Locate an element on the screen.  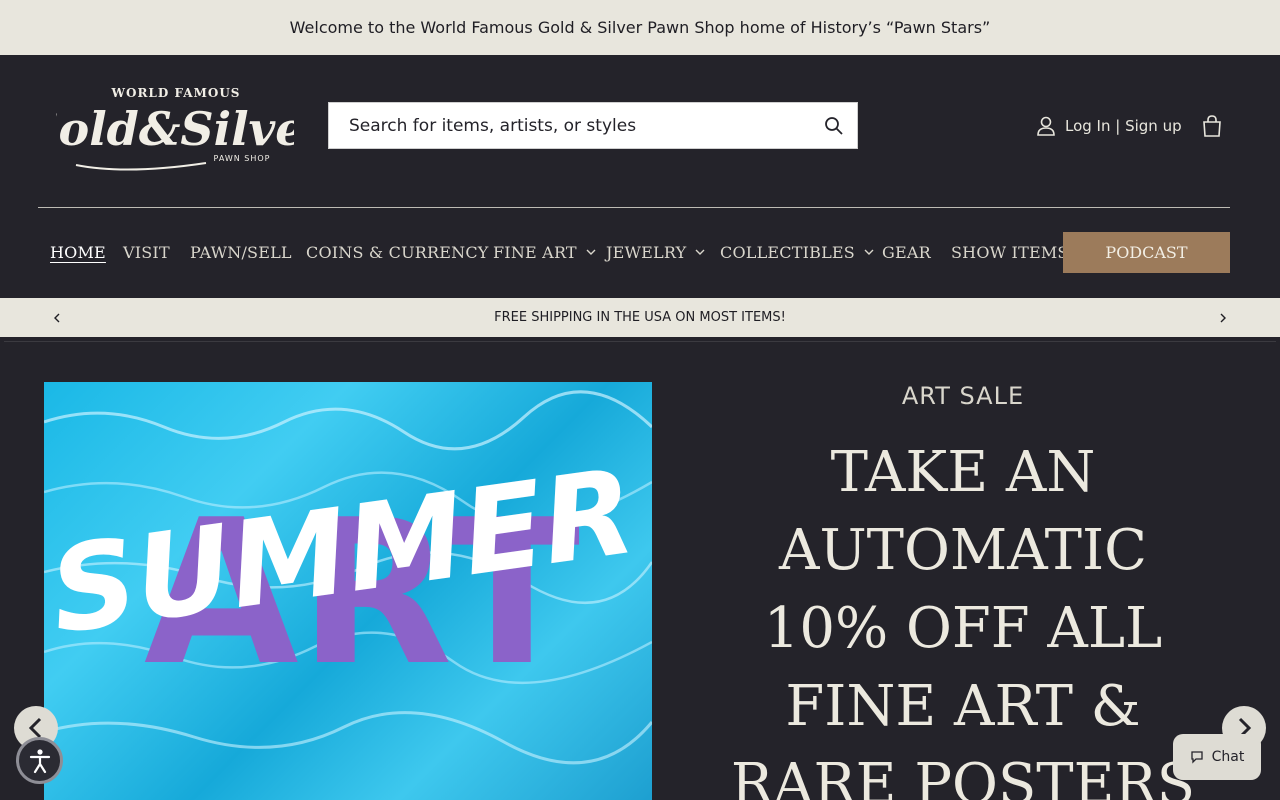
accessibility-icon is located at coordinates (39, 760).